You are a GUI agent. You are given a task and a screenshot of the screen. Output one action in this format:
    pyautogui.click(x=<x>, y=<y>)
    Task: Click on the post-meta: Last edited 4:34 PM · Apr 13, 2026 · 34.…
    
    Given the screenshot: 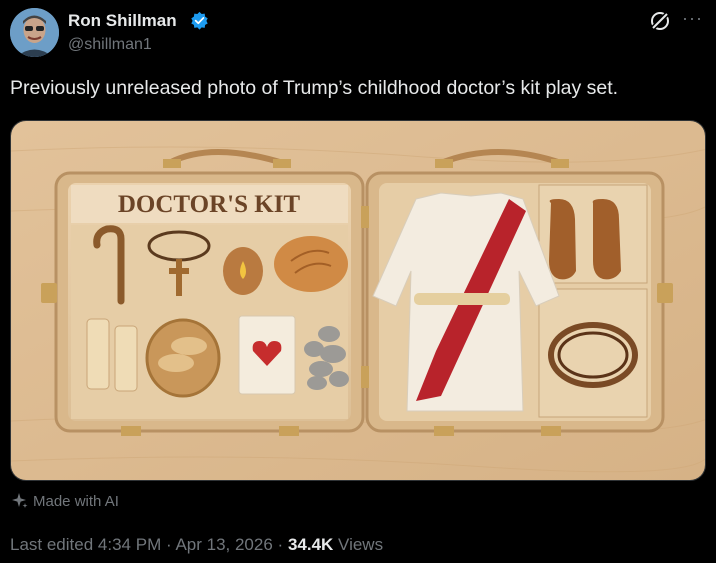 What is the action you would take?
    pyautogui.click(x=196, y=545)
    